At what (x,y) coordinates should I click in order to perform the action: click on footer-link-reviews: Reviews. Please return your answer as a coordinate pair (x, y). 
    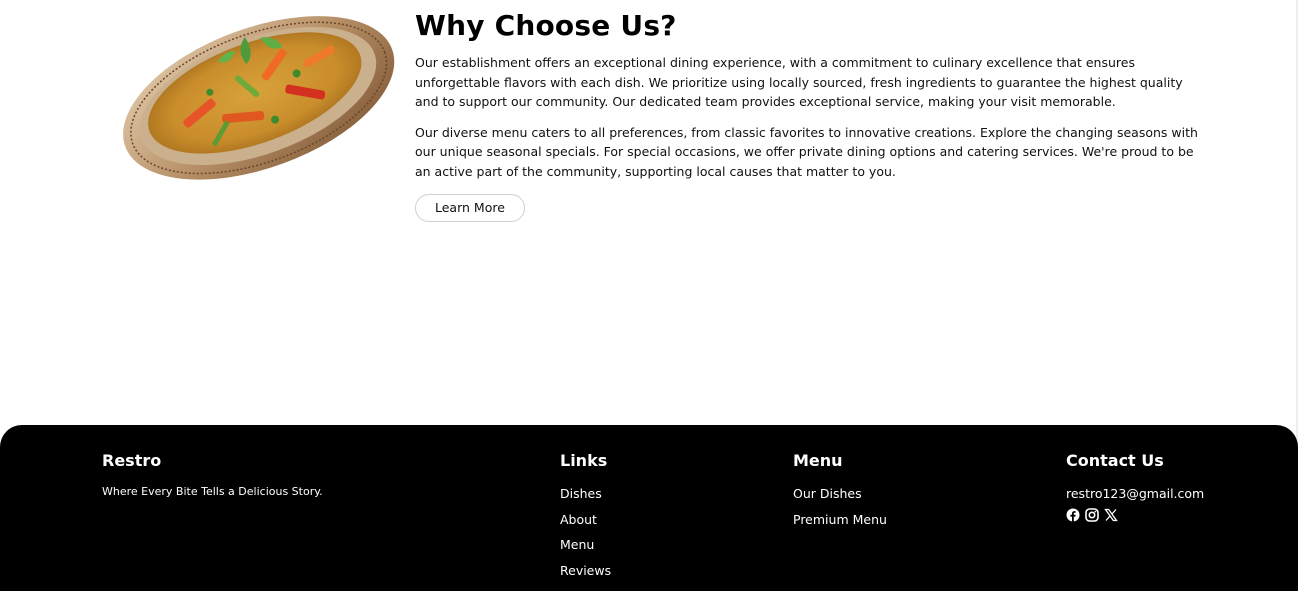
    Looking at the image, I should click on (585, 570).